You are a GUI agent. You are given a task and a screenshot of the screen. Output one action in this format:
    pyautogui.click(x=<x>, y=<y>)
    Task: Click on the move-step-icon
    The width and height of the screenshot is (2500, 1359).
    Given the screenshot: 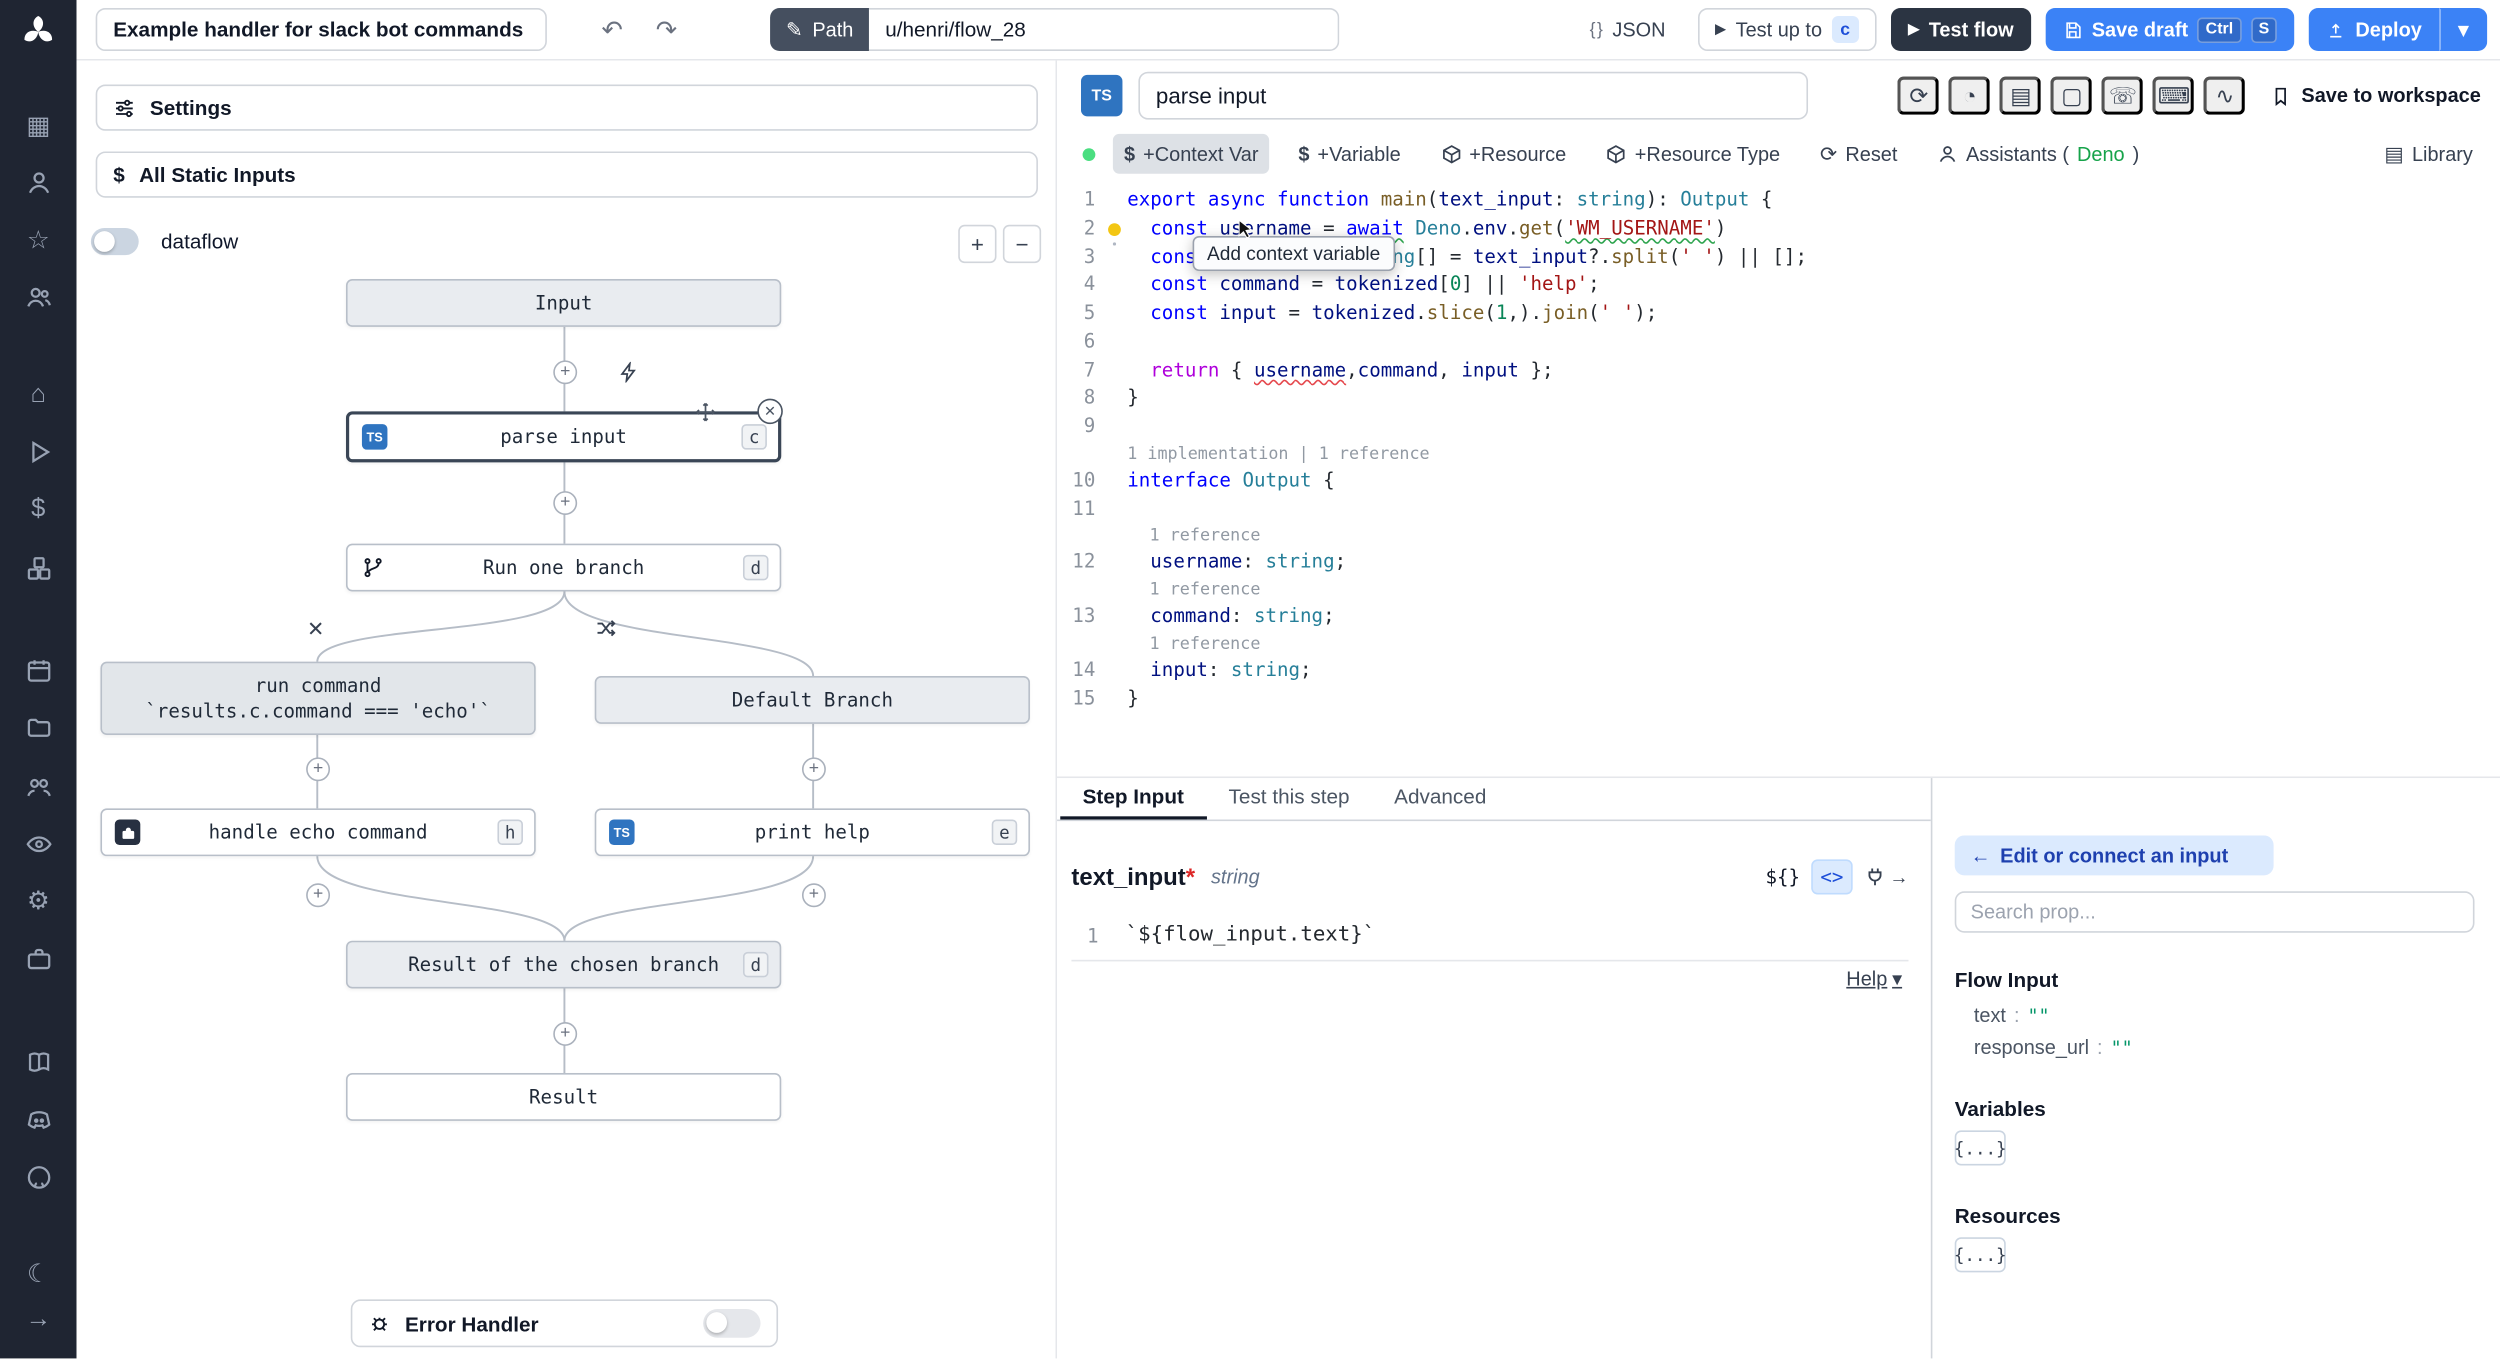 What is the action you would take?
    pyautogui.click(x=705, y=412)
    